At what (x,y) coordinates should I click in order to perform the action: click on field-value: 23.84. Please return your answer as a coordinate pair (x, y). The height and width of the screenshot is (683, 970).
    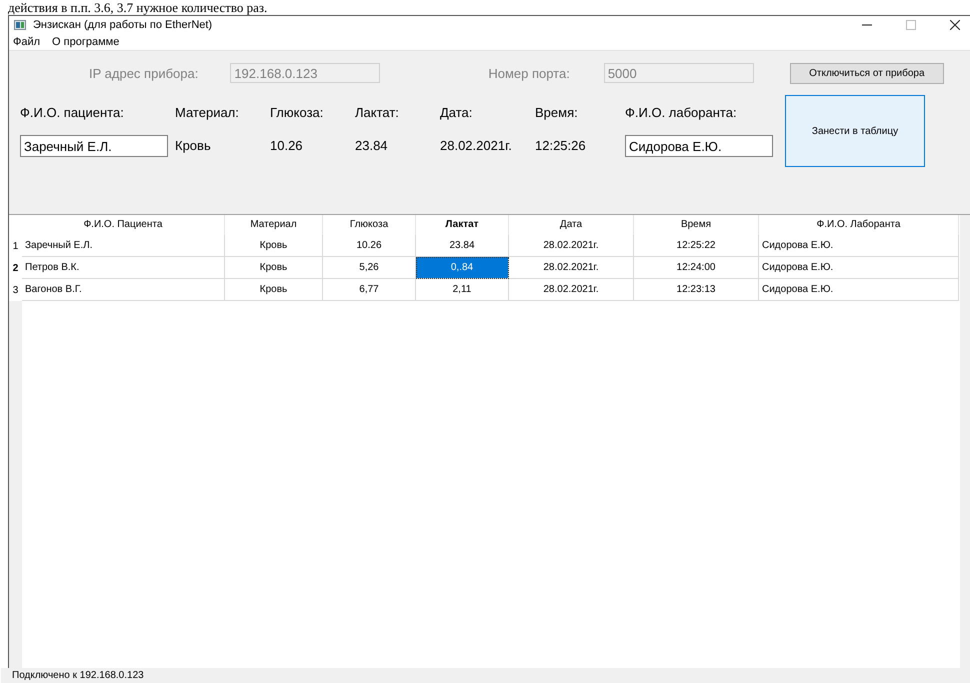
    Looking at the image, I should click on (372, 146).